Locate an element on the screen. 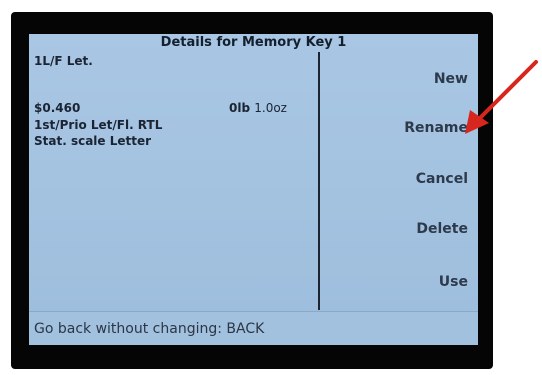 The height and width of the screenshot is (375, 542). annotation-arrow-icon is located at coordinates (501, 97).